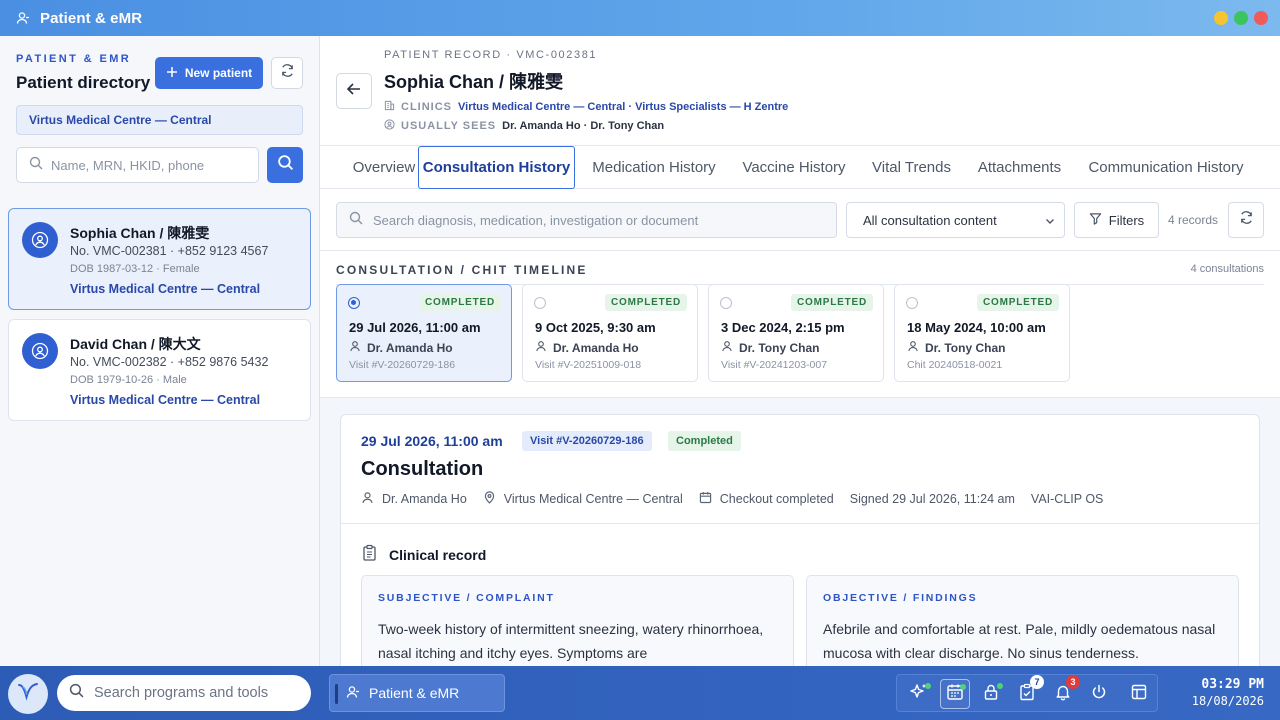 The height and width of the screenshot is (720, 1280). Describe the element at coordinates (766, 499) in the screenshot. I see `detail-checkout: Checkout completed` at that location.